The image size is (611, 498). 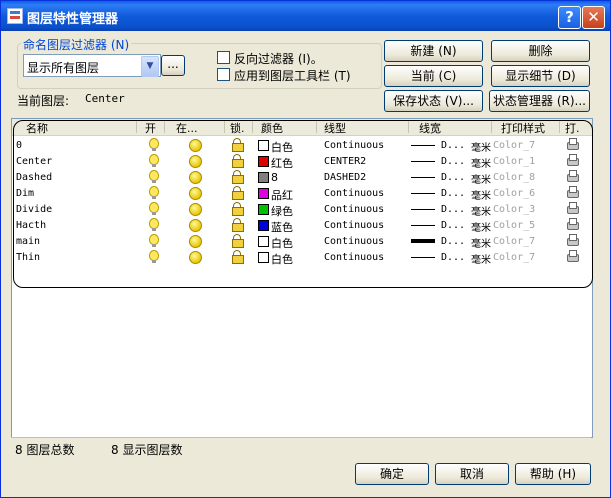 What do you see at coordinates (237, 128) in the screenshot?
I see `header-lock: 锁.` at bounding box center [237, 128].